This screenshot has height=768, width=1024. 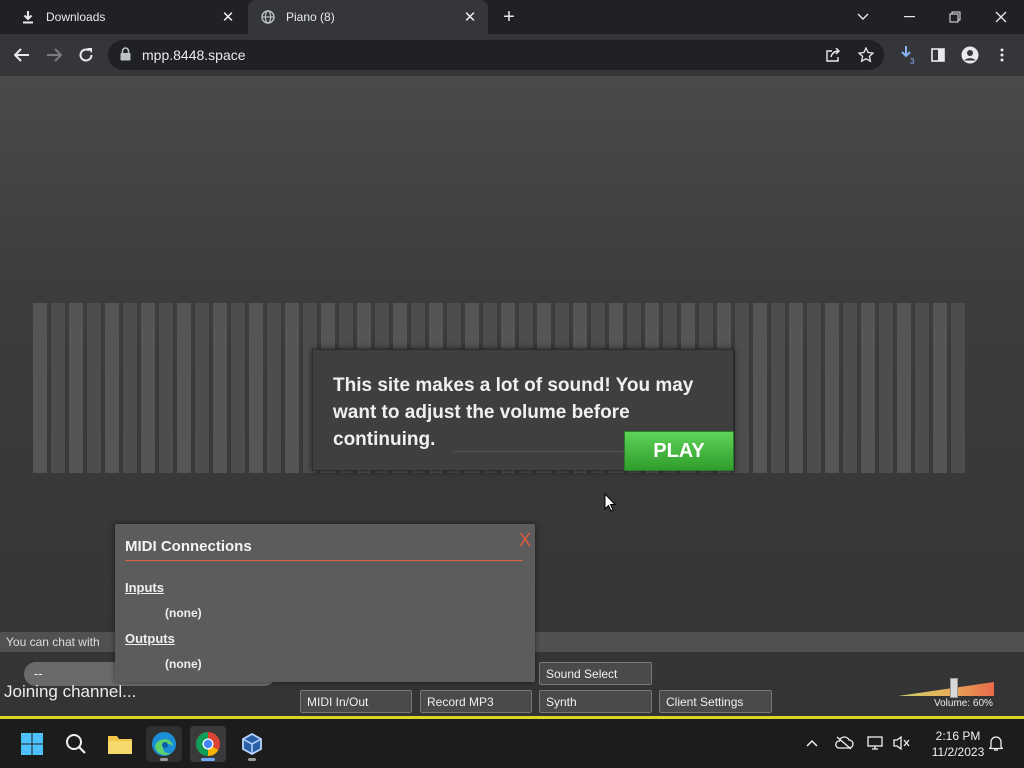 What do you see at coordinates (912, 61) in the screenshot?
I see `svg-text: 3` at bounding box center [912, 61].